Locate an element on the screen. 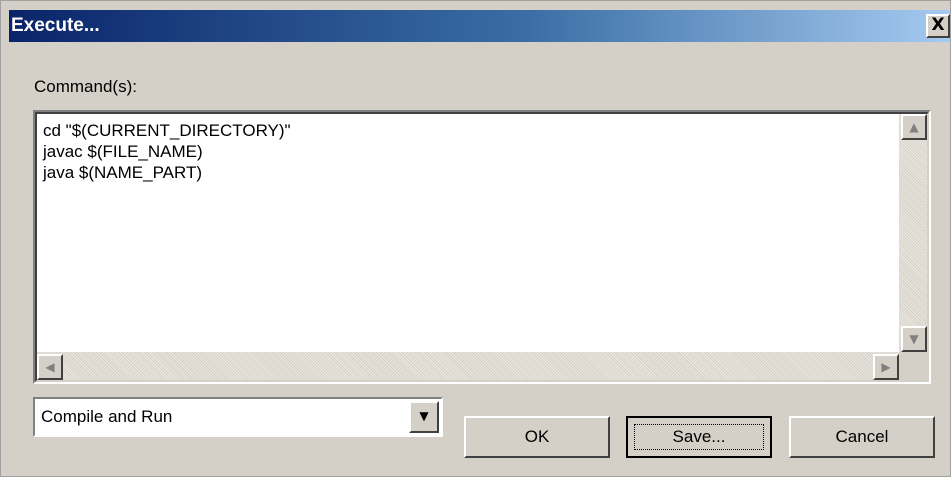 The image size is (951, 477). scroll-right-arrow-icon: ▶ is located at coordinates (886, 367).